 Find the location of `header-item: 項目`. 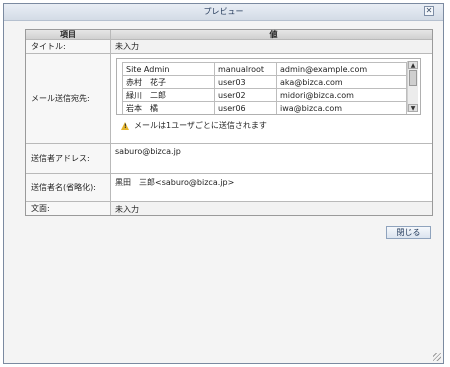

header-item: 項目 is located at coordinates (68, 34).